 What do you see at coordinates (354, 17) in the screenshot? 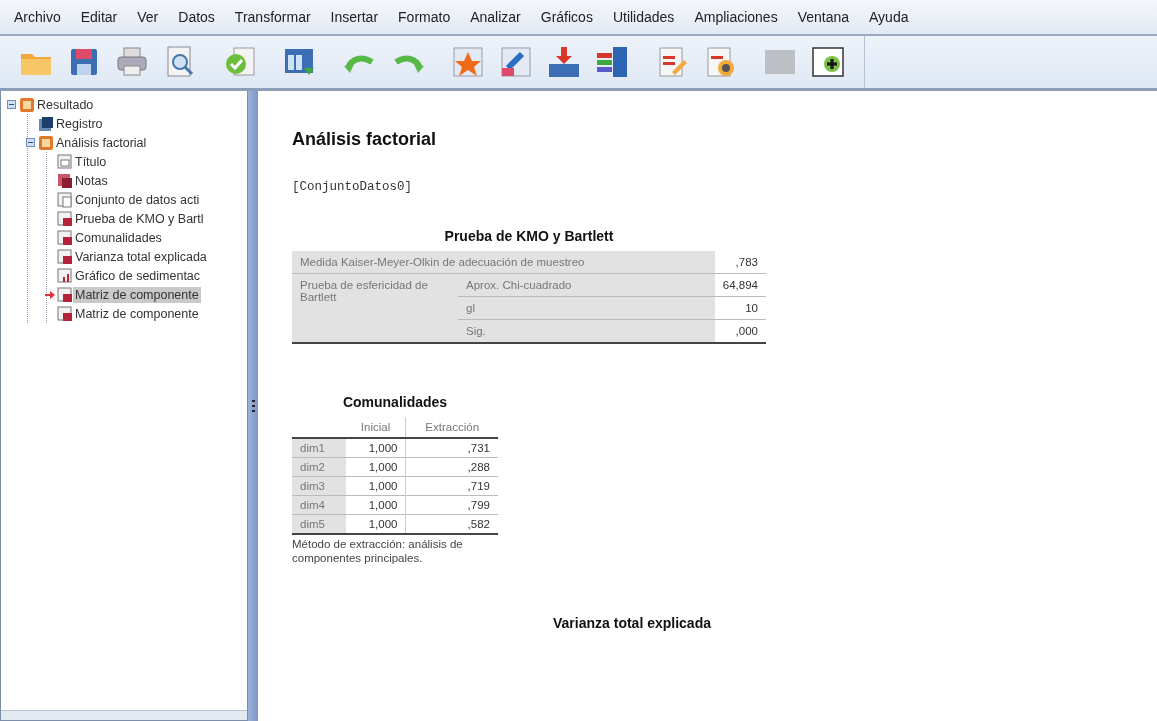
I see `menu-item: Insertar` at bounding box center [354, 17].